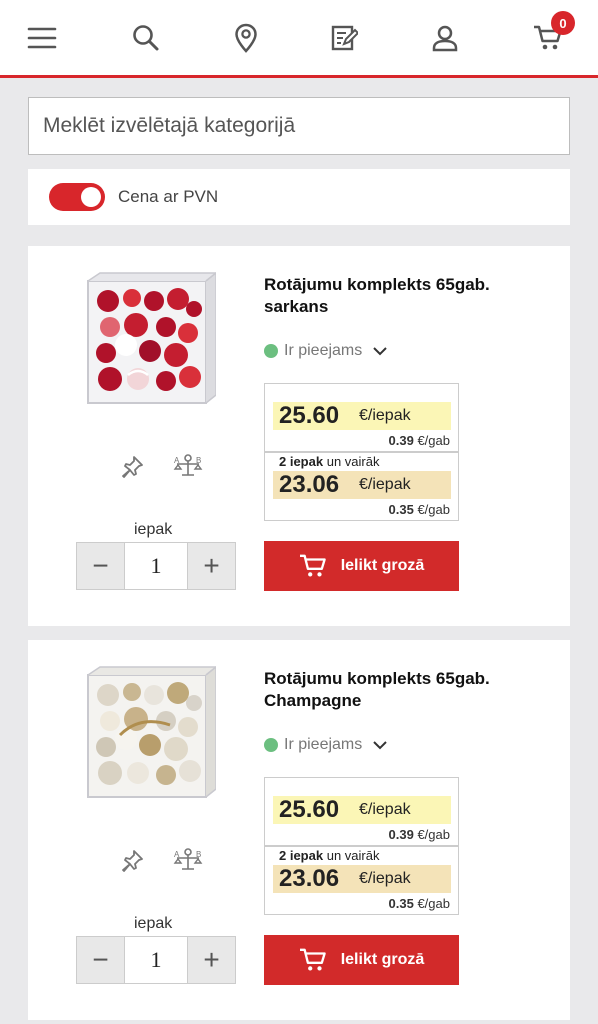 This screenshot has height=1024, width=598. I want to click on search-button, so click(146, 38).